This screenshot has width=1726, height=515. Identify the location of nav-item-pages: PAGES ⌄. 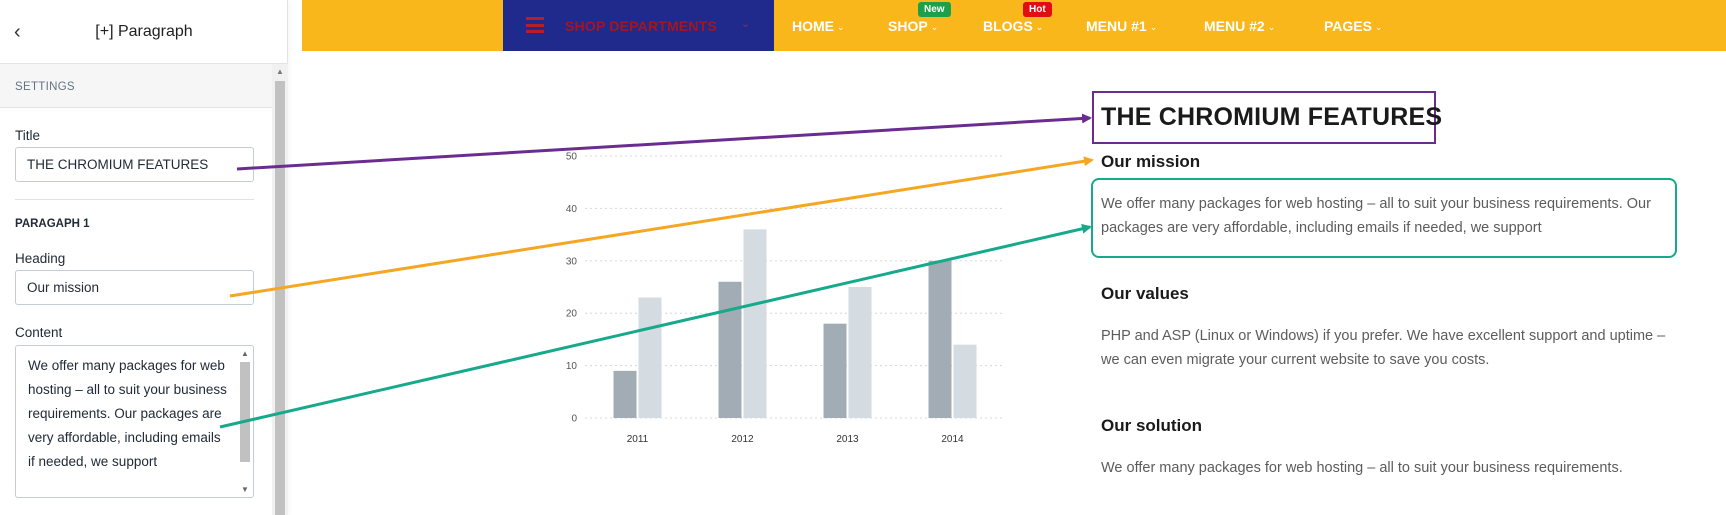
(1353, 26).